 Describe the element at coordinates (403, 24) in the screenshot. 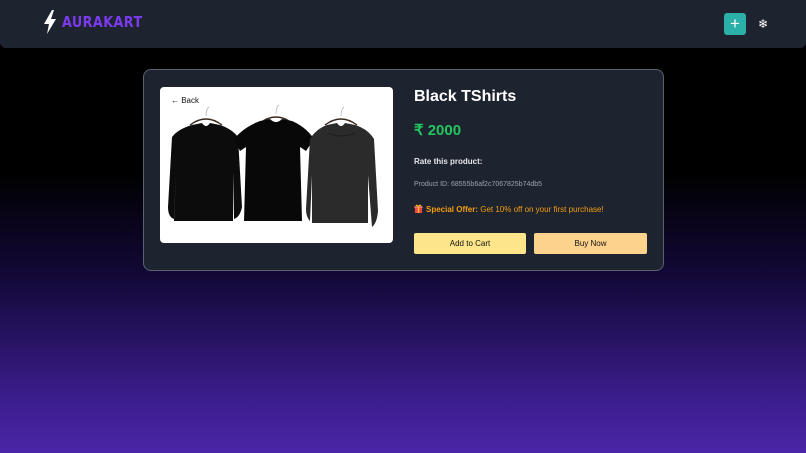

I see `navbar: AURAKART + ❄` at that location.